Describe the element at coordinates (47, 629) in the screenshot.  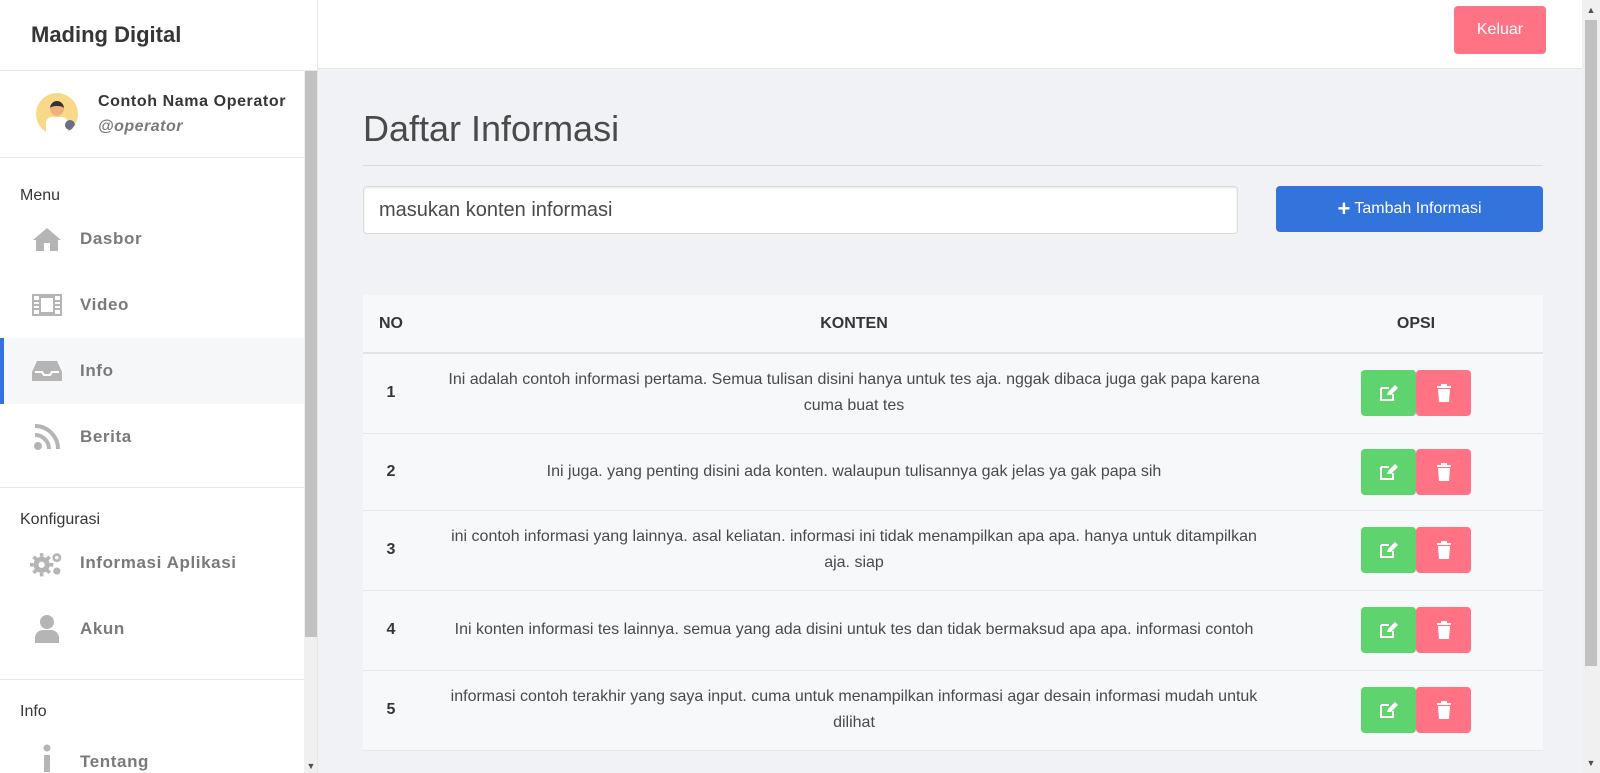
I see `user-icon` at that location.